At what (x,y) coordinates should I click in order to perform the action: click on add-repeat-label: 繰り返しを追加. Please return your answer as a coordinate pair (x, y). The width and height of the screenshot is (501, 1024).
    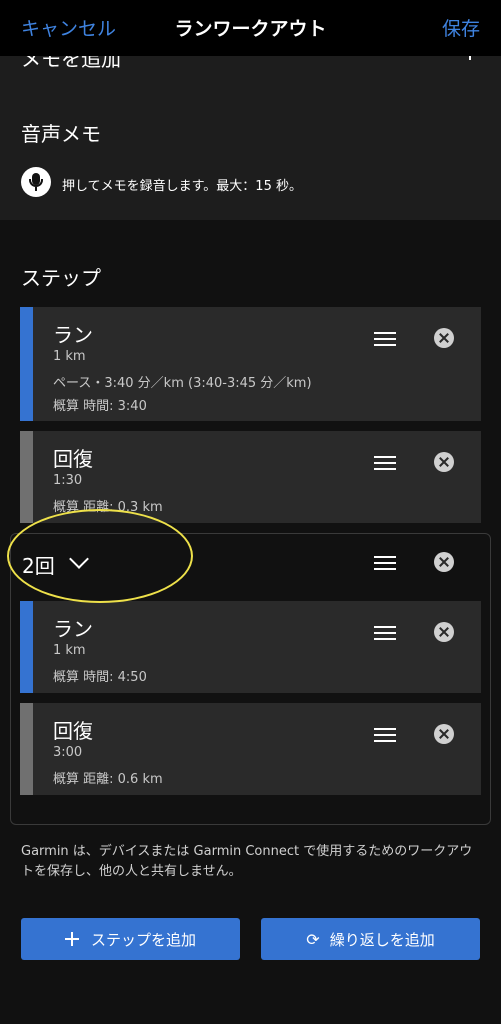
    Looking at the image, I should click on (382, 939).